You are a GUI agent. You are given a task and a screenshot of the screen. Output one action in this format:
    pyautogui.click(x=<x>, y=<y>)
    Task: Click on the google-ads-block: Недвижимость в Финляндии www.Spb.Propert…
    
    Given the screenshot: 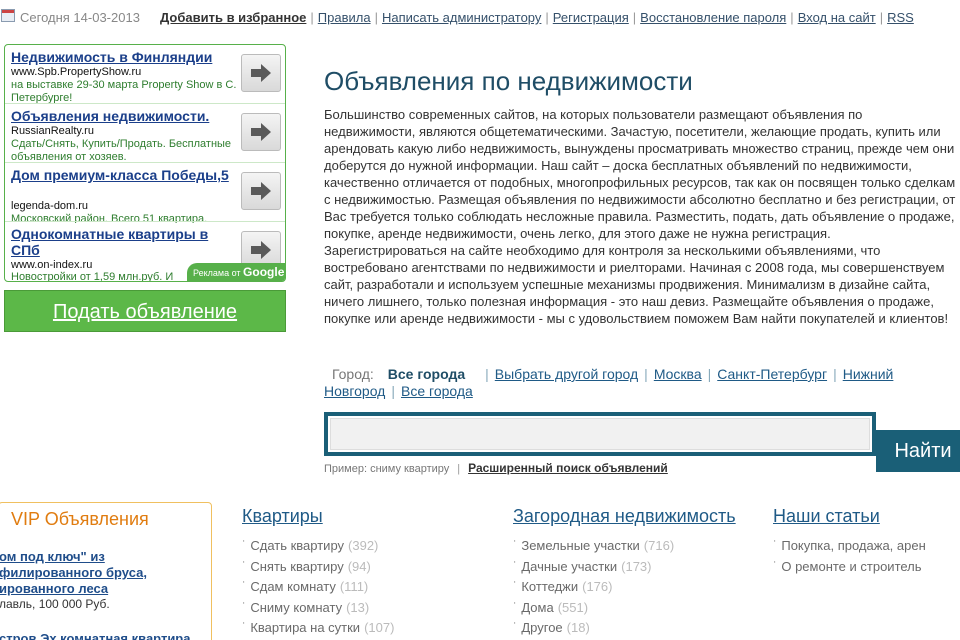 What is the action you would take?
    pyautogui.click(x=145, y=163)
    